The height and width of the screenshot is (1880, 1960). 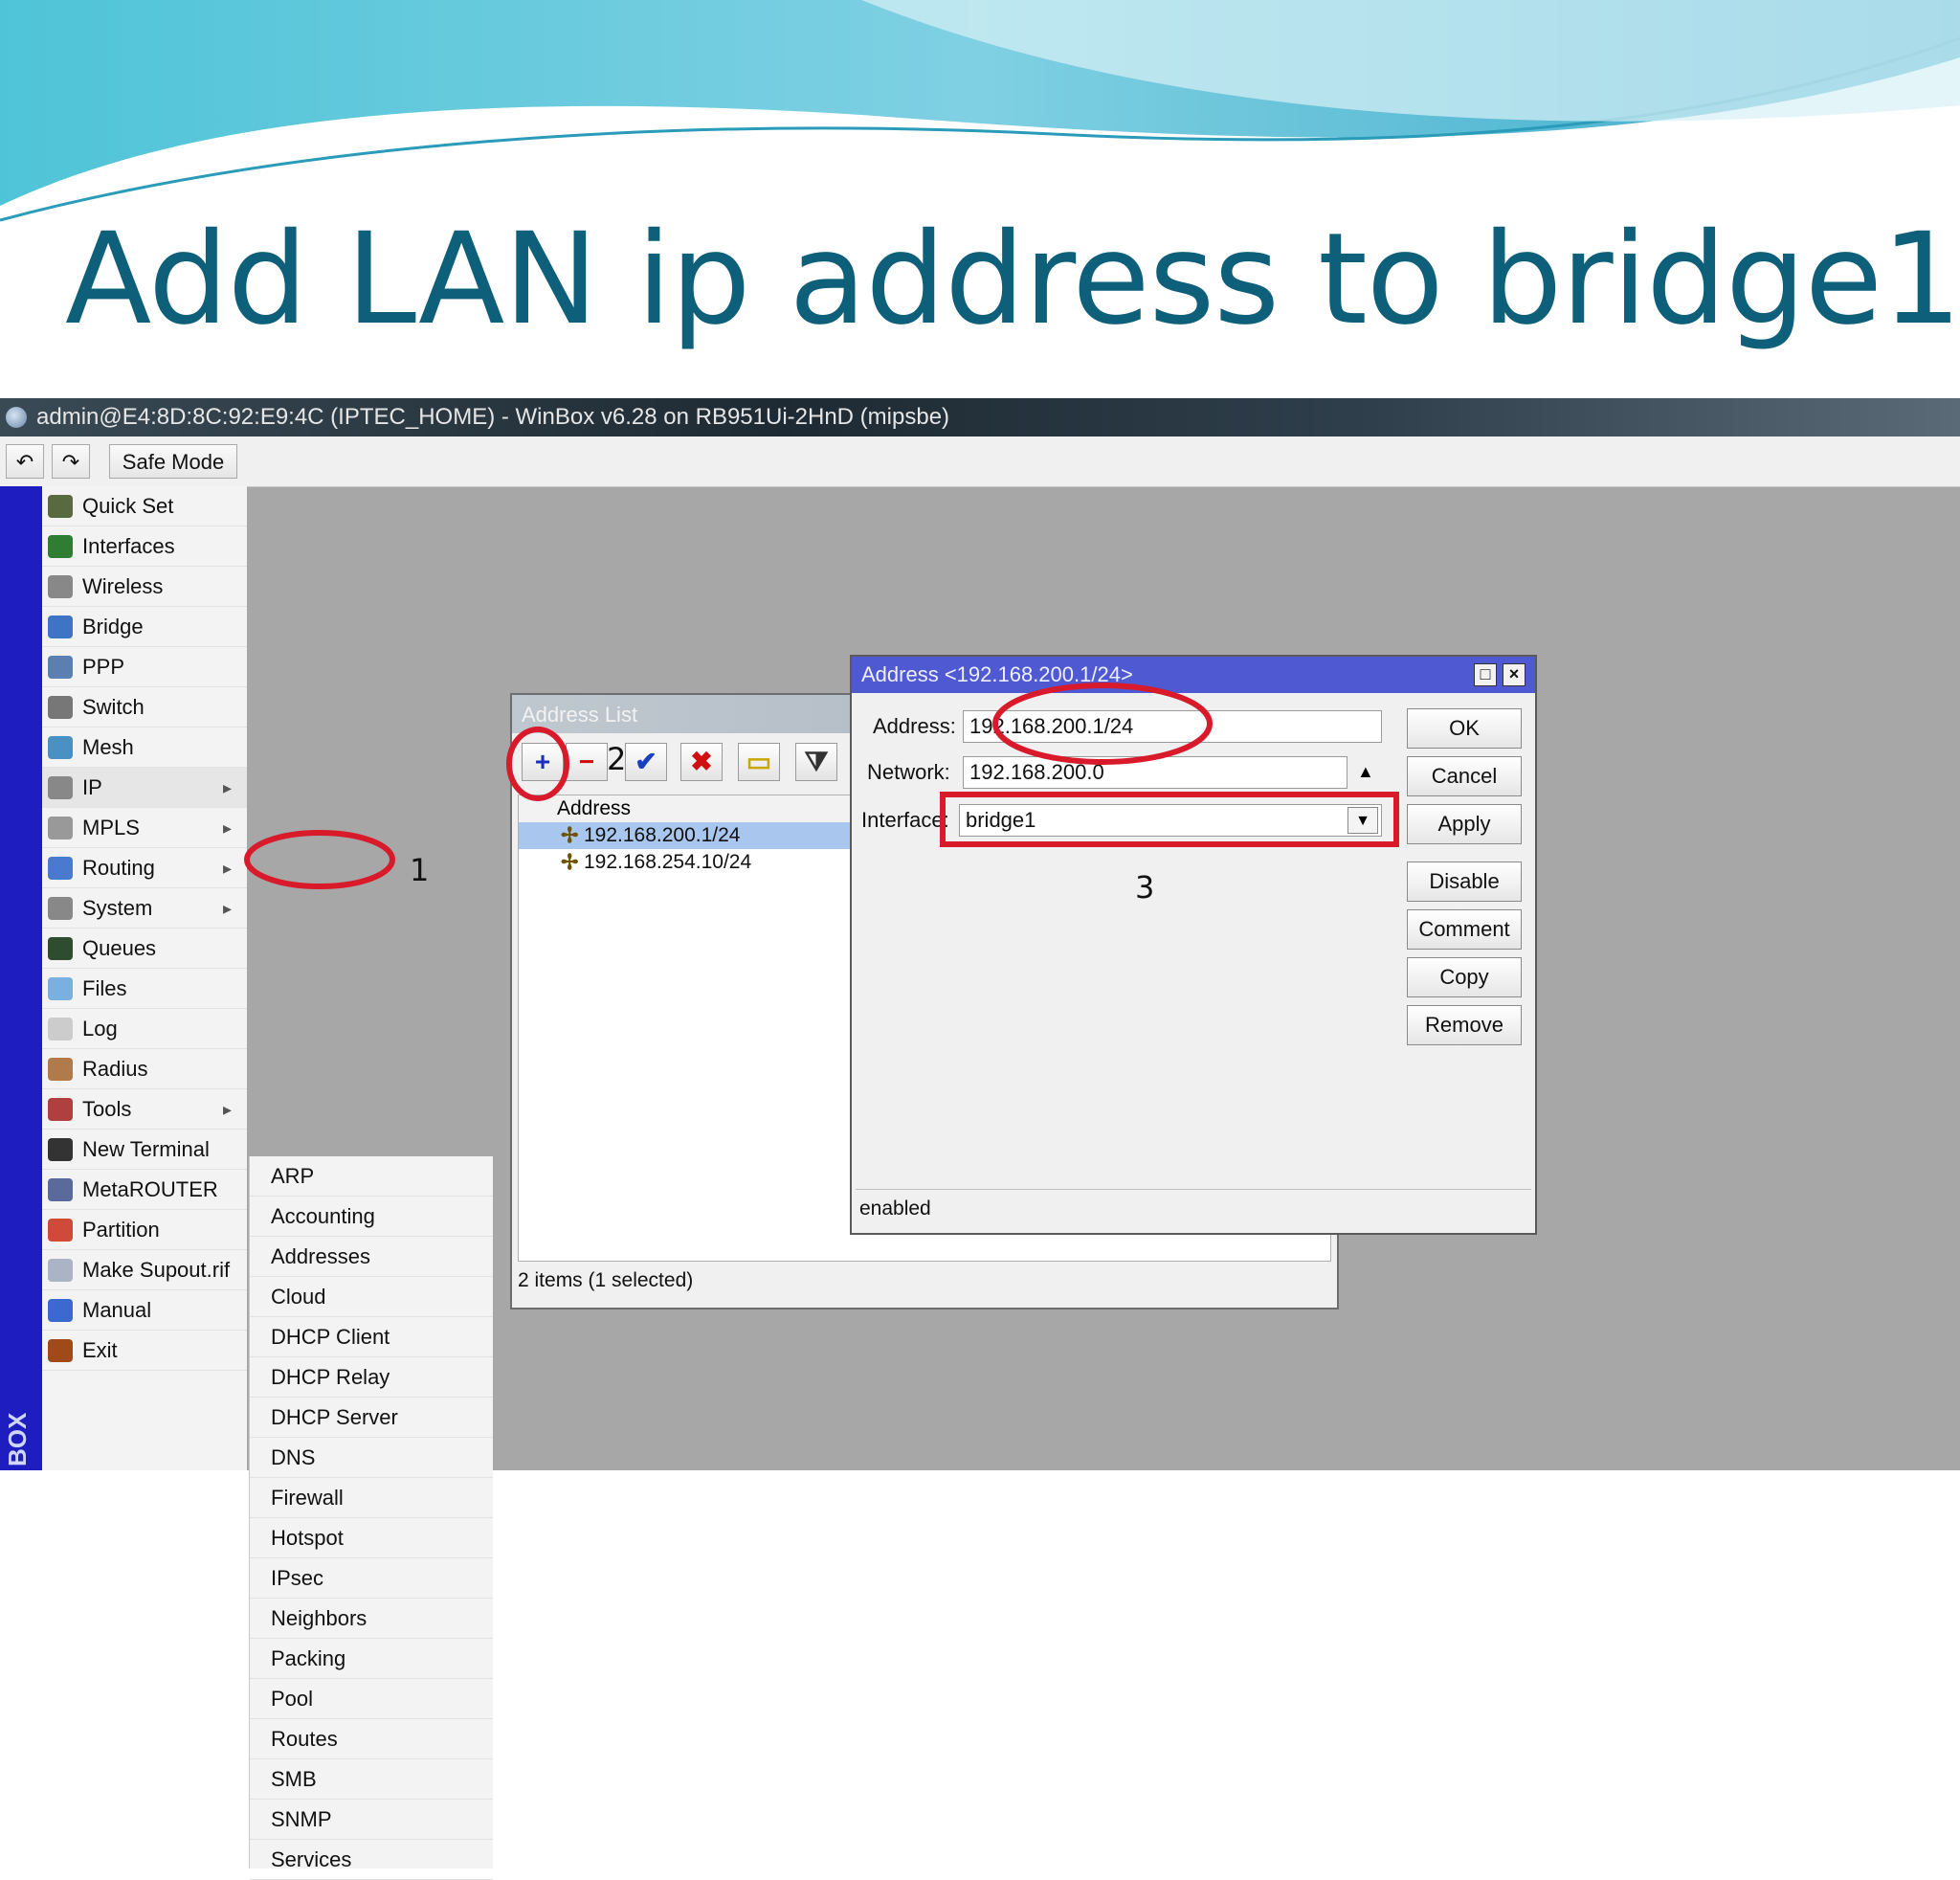 What do you see at coordinates (1465, 977) in the screenshot?
I see `copy-button: Copy` at bounding box center [1465, 977].